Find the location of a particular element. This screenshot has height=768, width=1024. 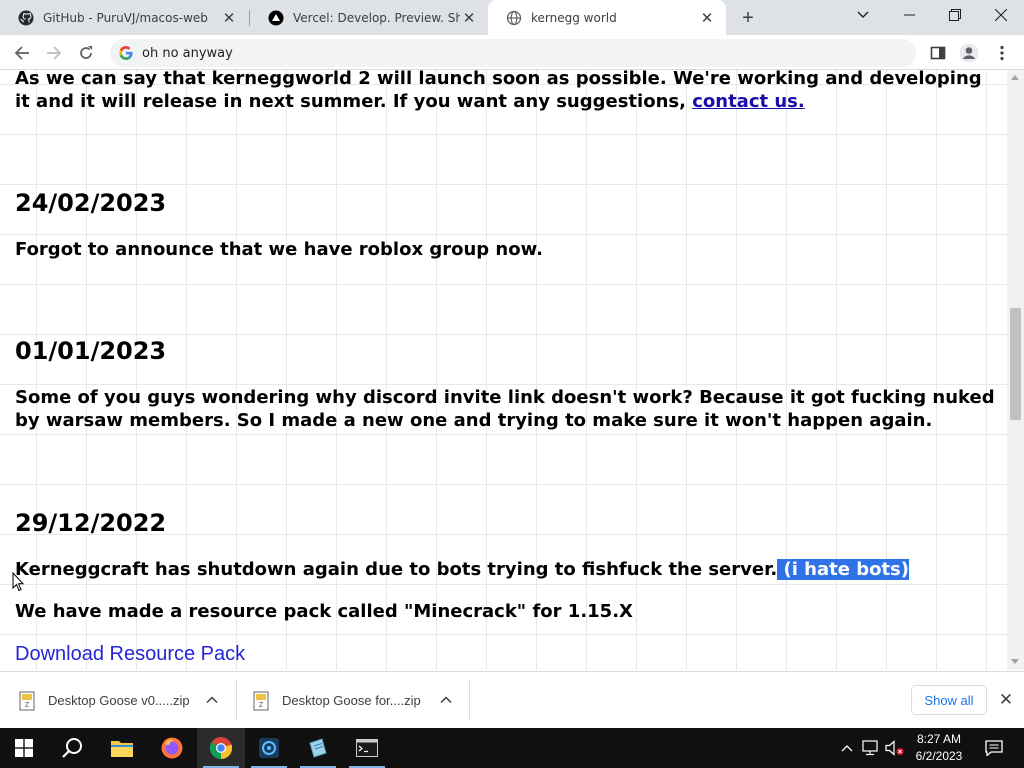

tab-title: GitHub - PuruVJ/macos-web is located at coordinates (125, 17).